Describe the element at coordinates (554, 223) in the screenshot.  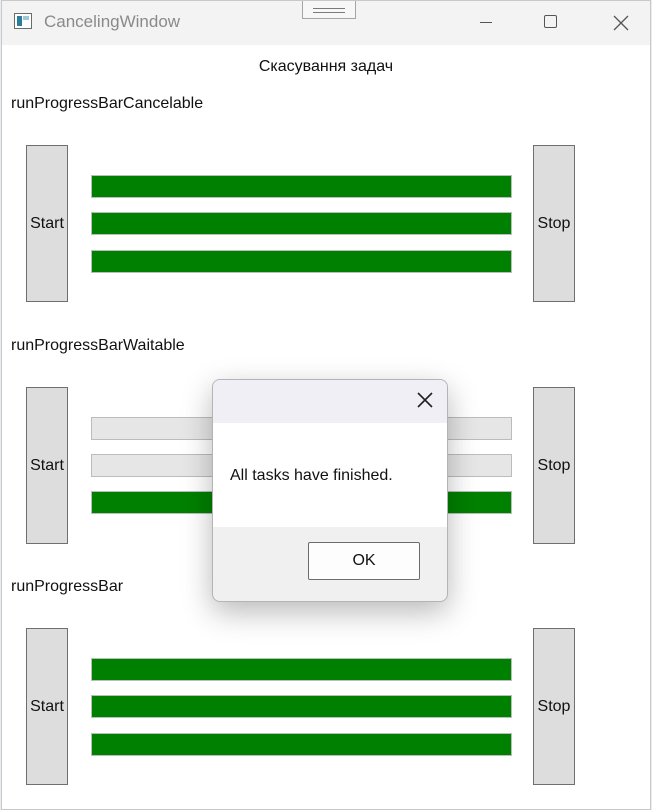
I see `stop-button-cancelable: Stop` at that location.